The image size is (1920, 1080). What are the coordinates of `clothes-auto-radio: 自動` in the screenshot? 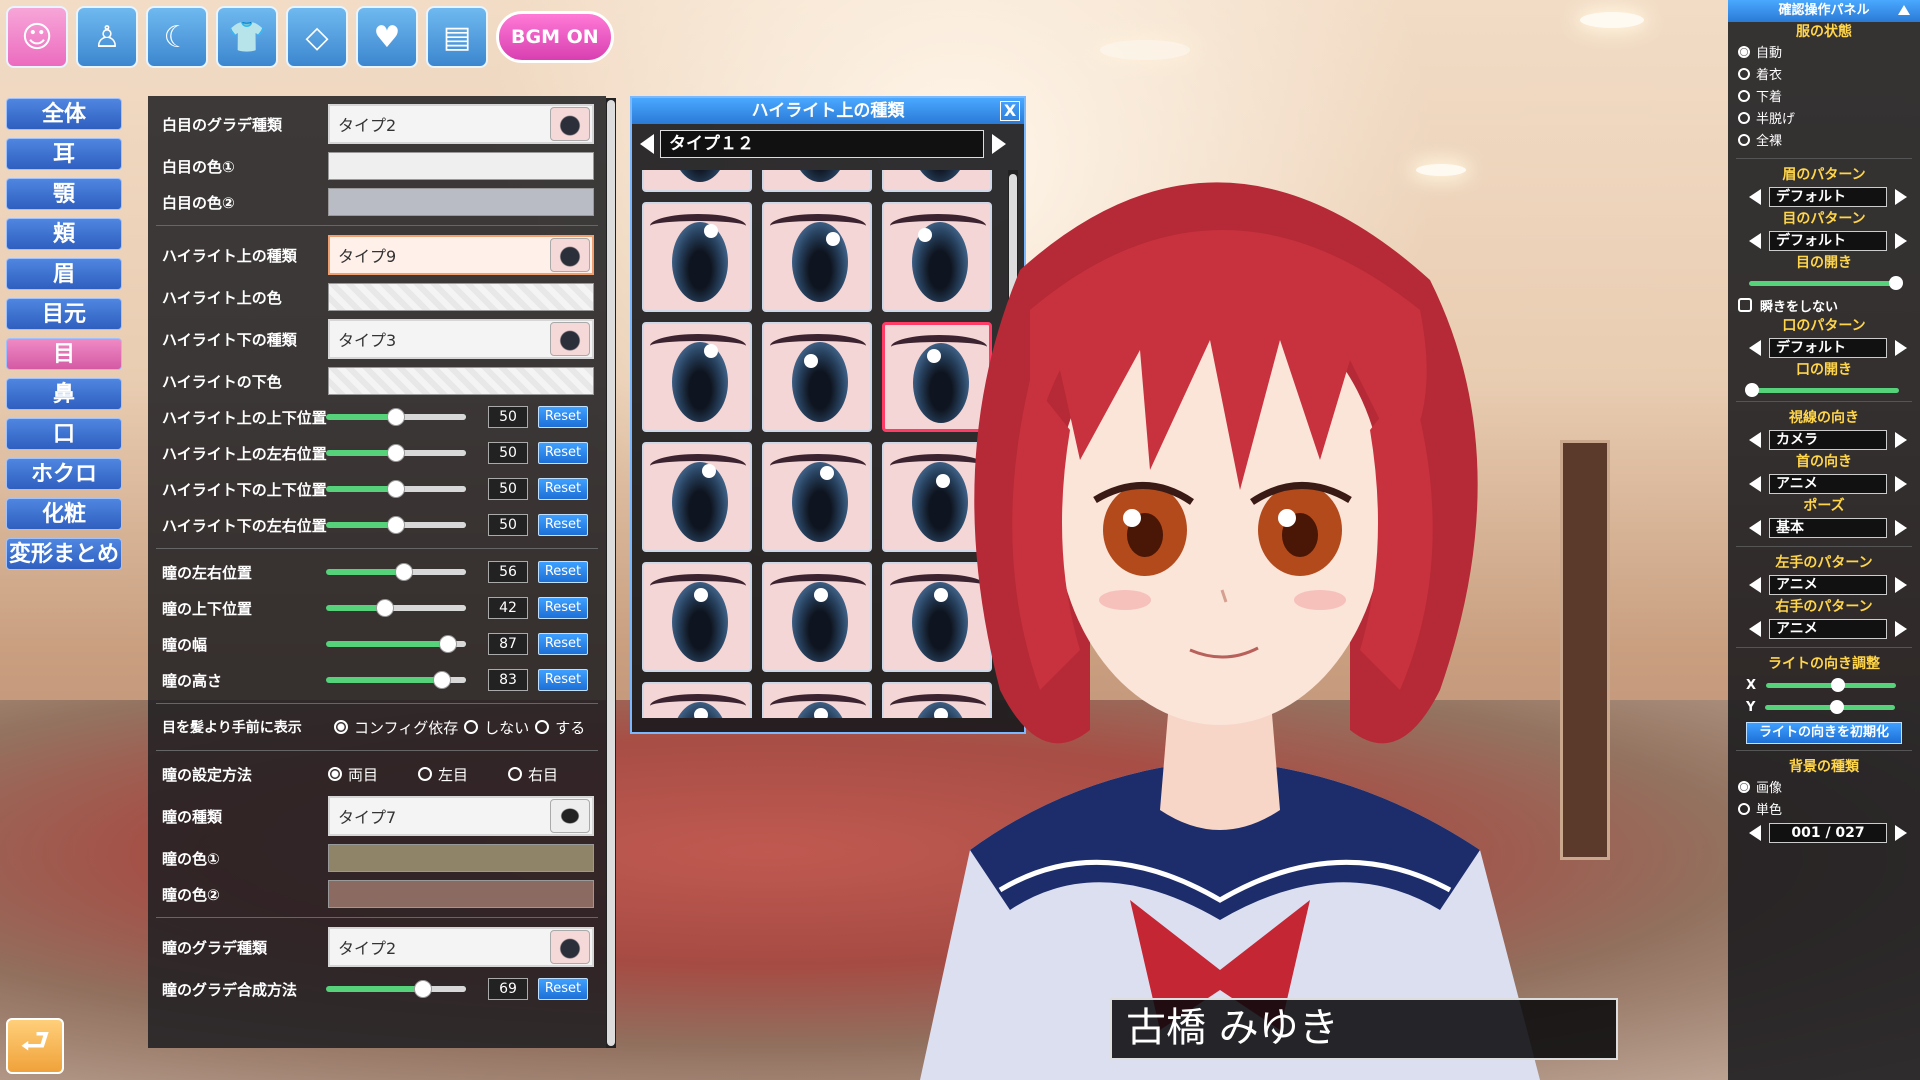 It's located at (1782, 51).